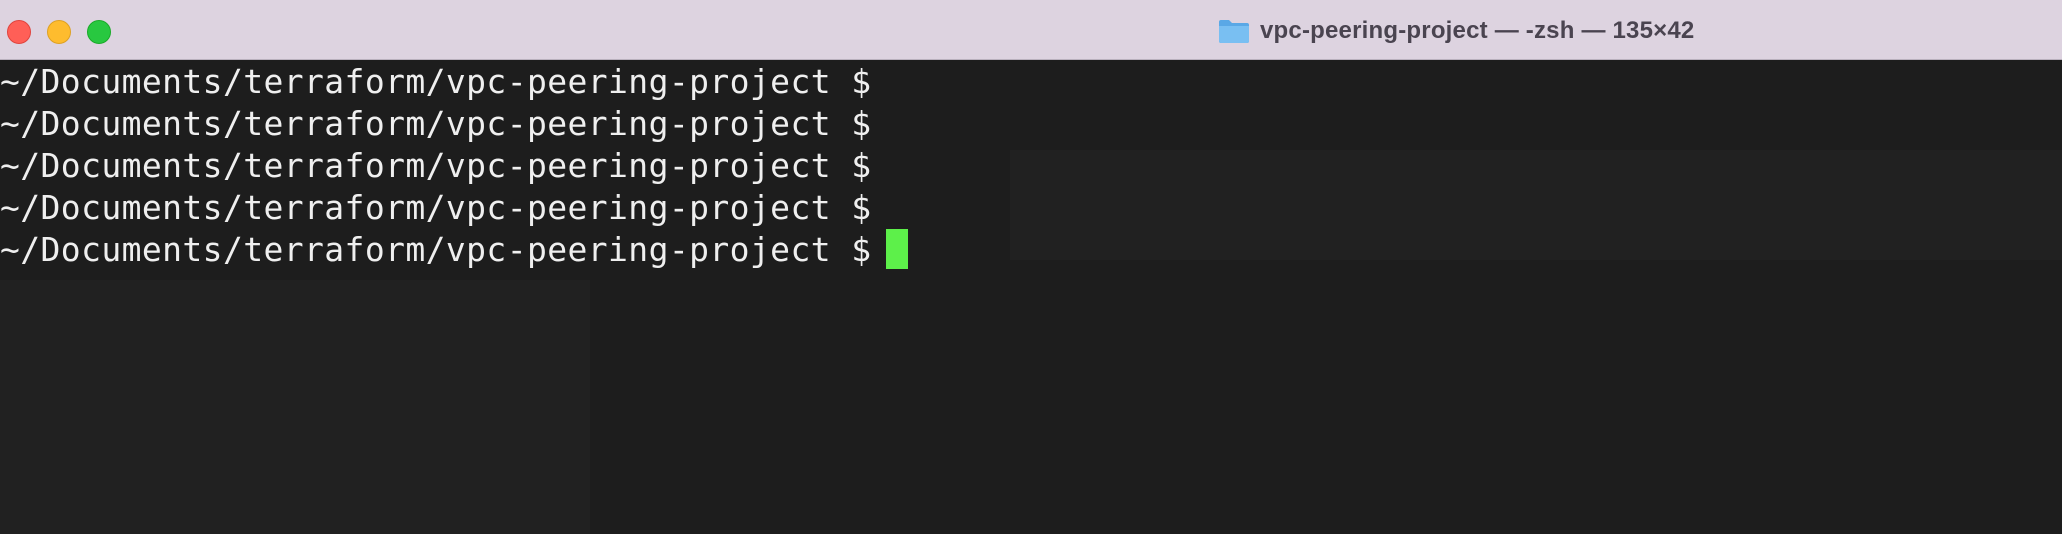 This screenshot has height=534, width=2062. I want to click on zoom-button, so click(99, 32).